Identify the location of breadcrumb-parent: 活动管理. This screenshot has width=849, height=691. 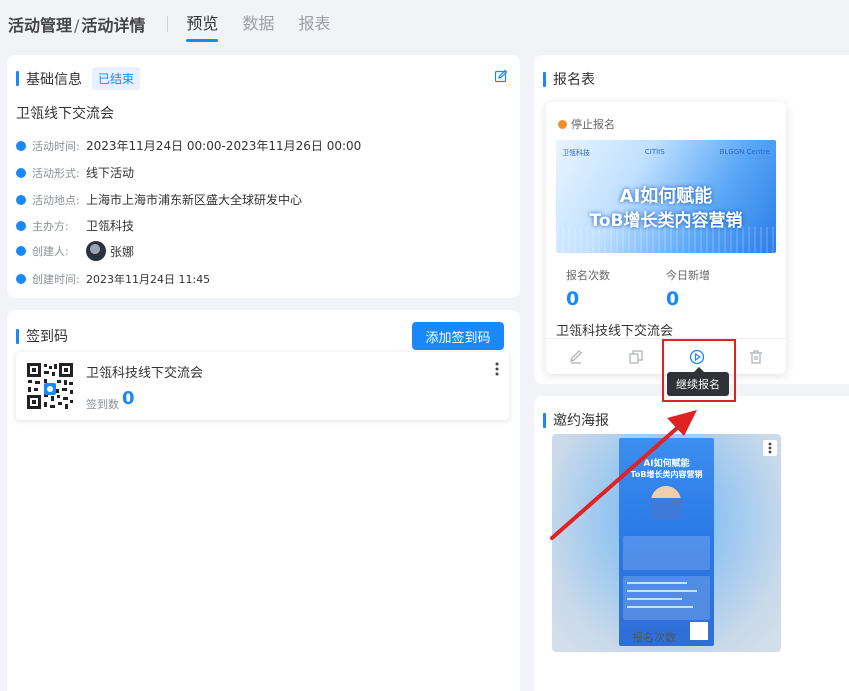
(40, 25).